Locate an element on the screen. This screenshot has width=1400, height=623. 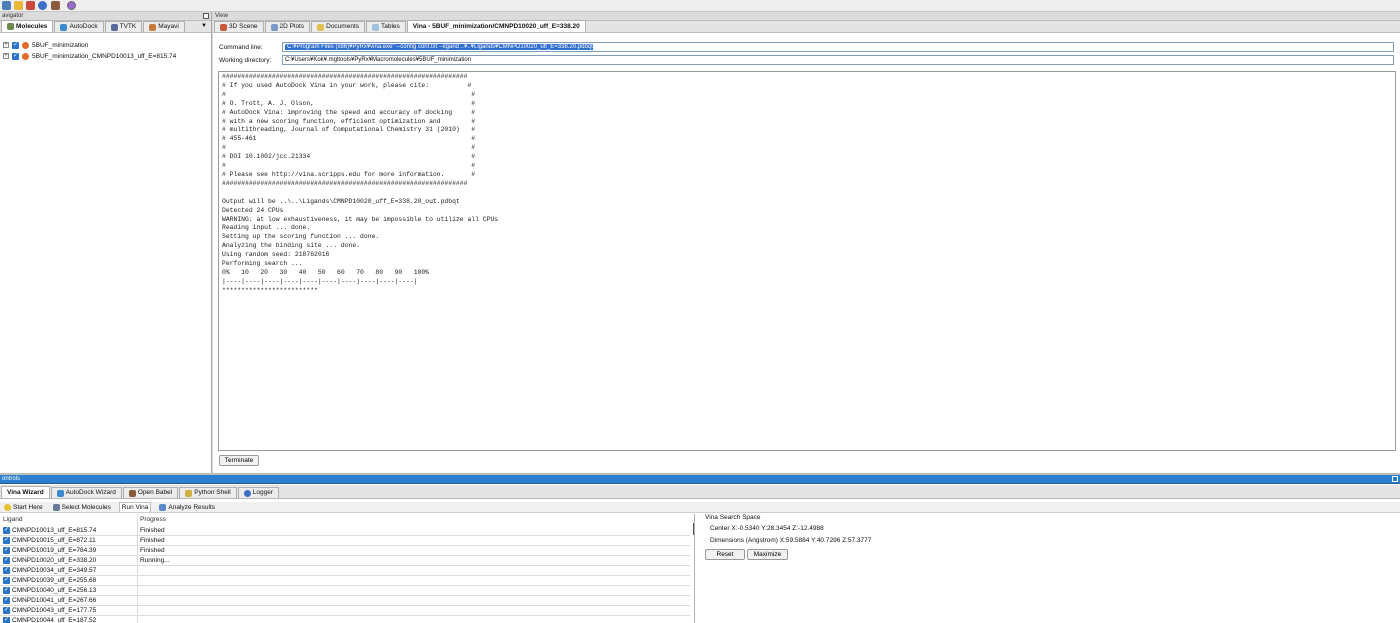
tab-2d-plots: 2D Plots is located at coordinates (287, 26).